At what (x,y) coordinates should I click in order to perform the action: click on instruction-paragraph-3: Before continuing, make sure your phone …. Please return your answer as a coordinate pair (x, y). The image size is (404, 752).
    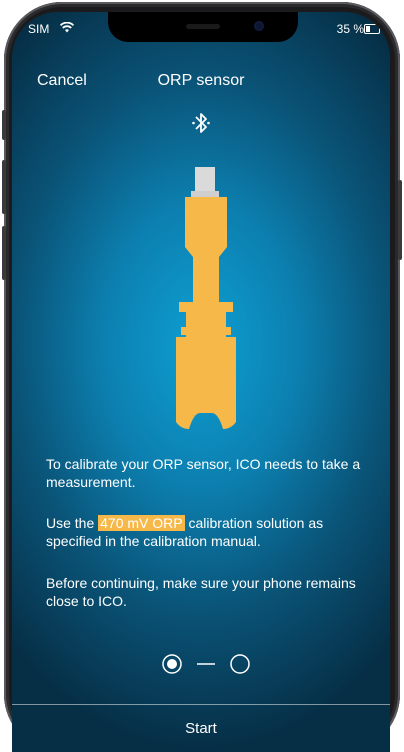
    Looking at the image, I should click on (201, 592).